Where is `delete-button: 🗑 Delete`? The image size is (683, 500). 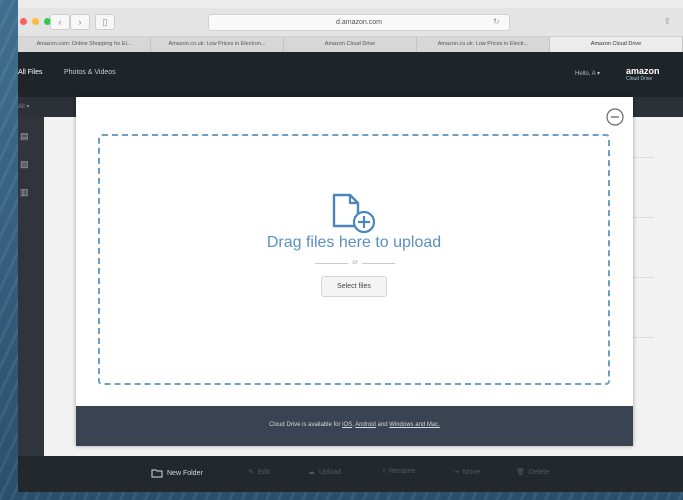
delete-button: 🗑 Delete is located at coordinates (533, 472).